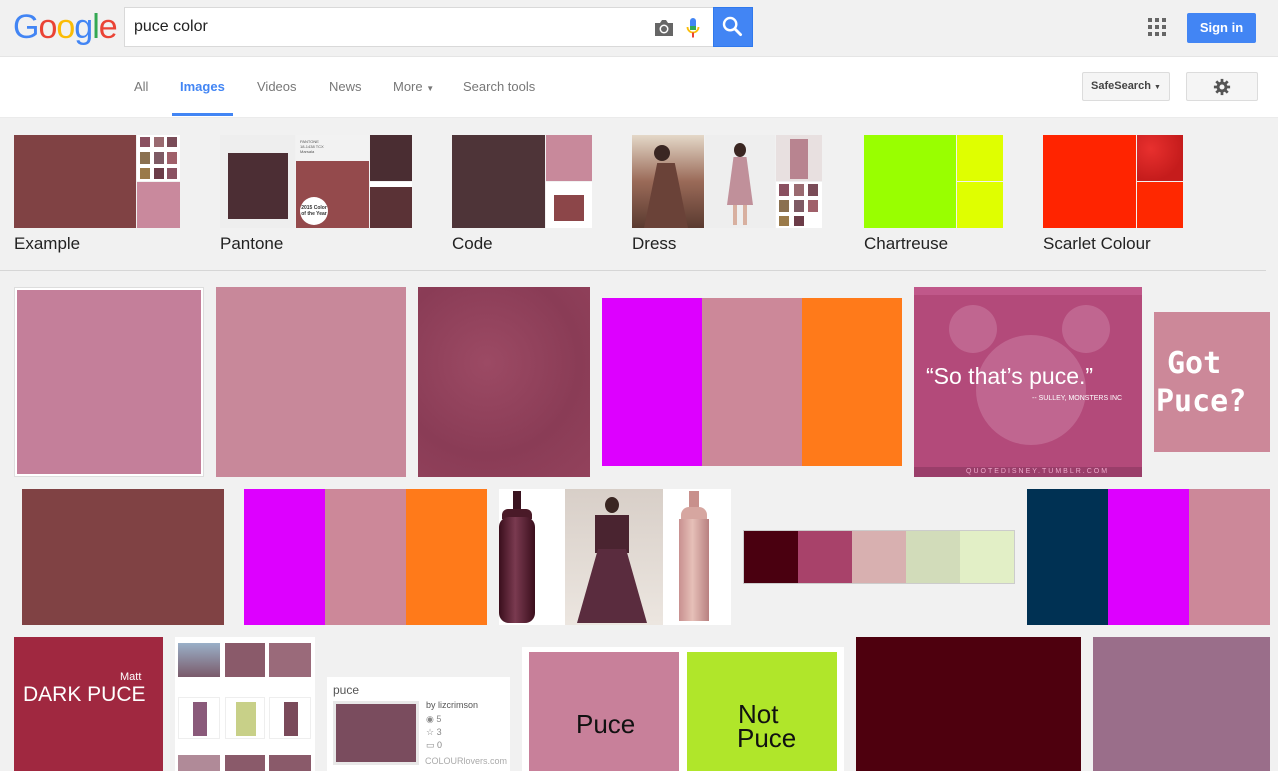 The height and width of the screenshot is (771, 1278). Describe the element at coordinates (1038, 471) in the screenshot. I see `quote-url: QUOTEDISNEY.TUMBLR.COM` at that location.